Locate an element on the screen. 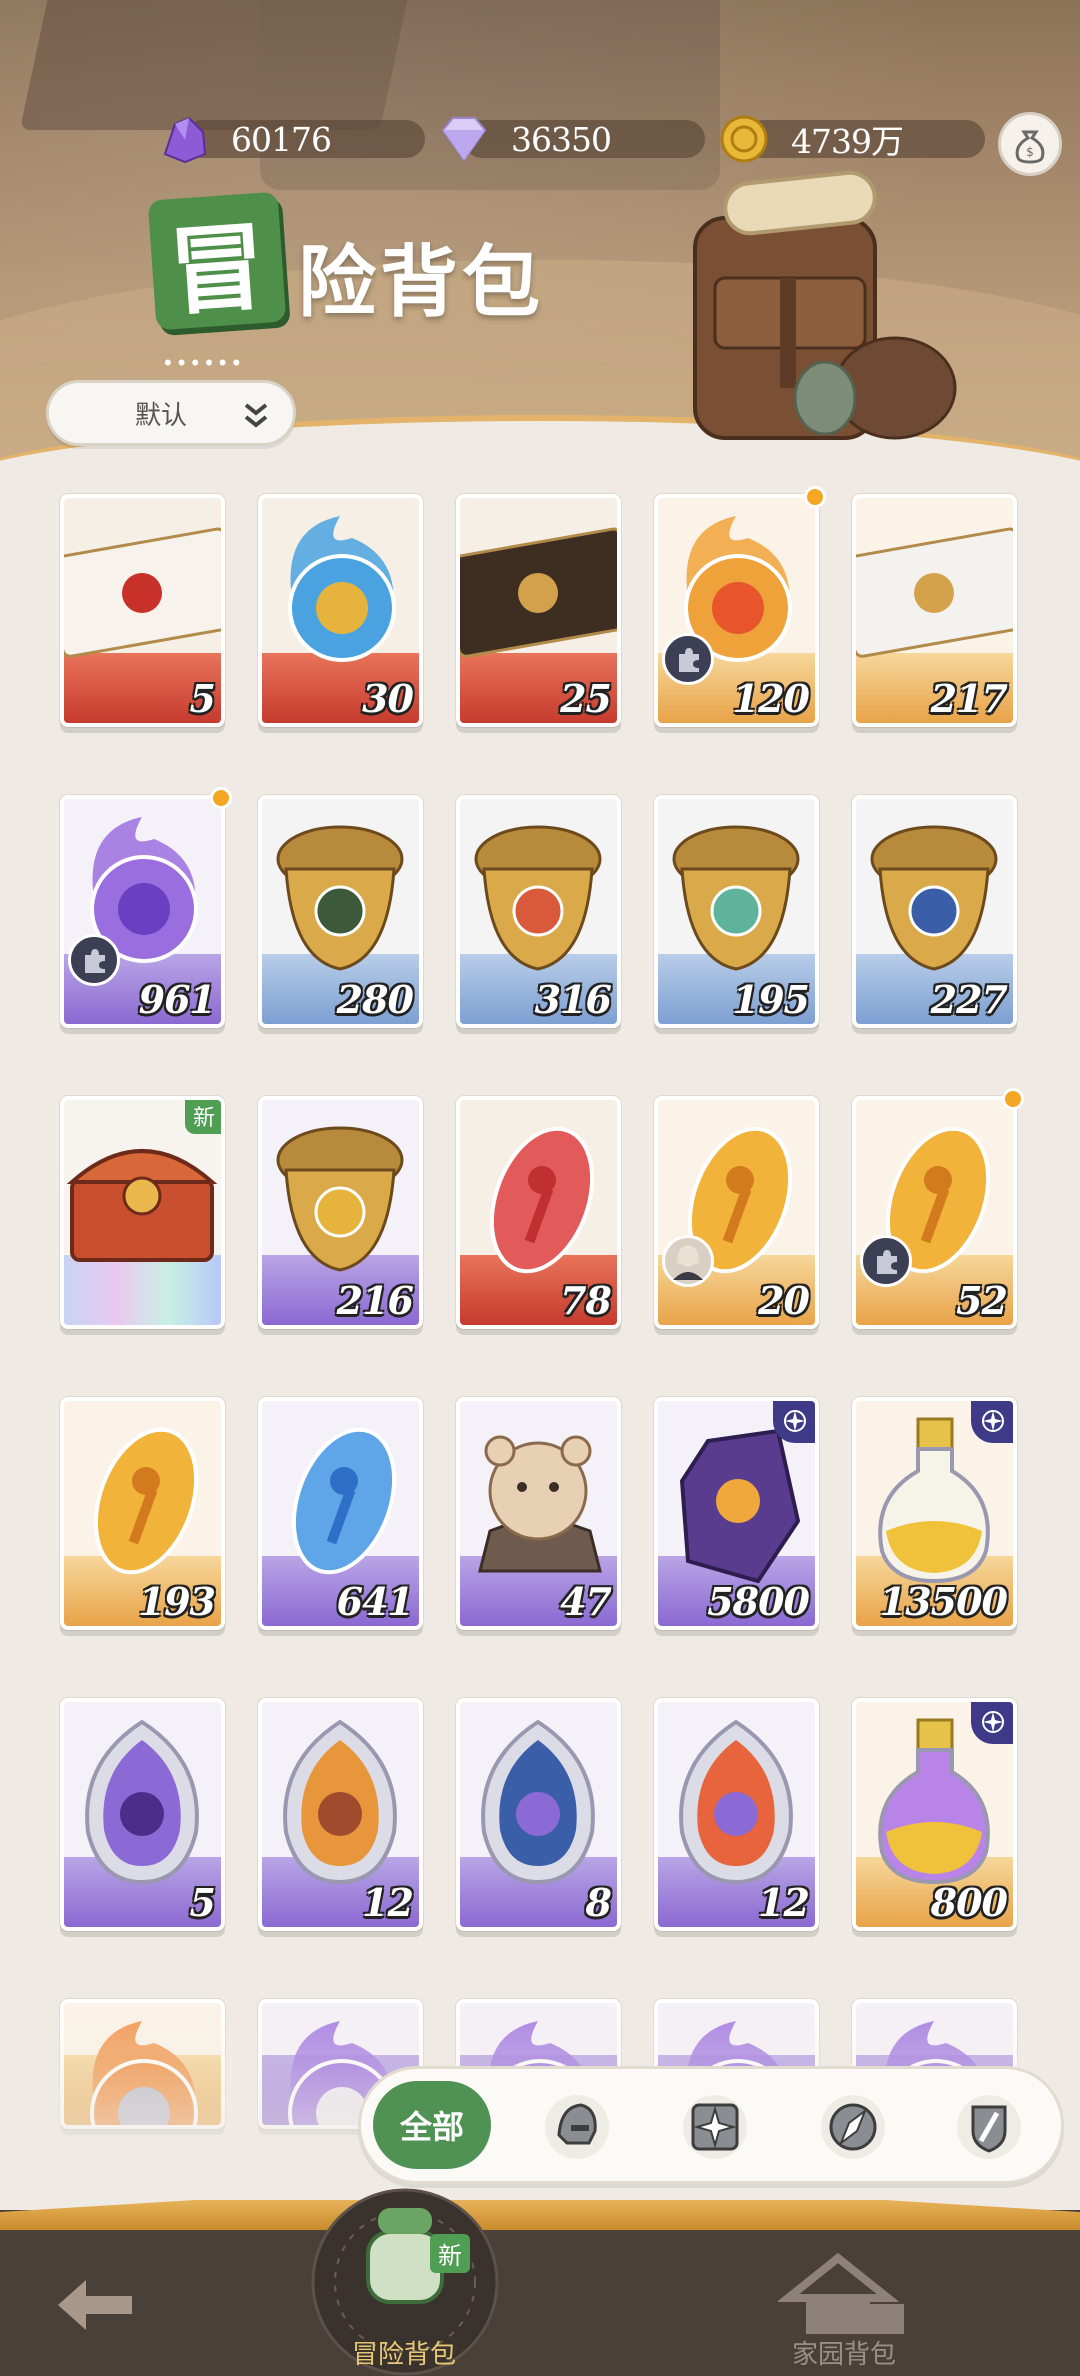  item-count: 30 is located at coordinates (388, 698).